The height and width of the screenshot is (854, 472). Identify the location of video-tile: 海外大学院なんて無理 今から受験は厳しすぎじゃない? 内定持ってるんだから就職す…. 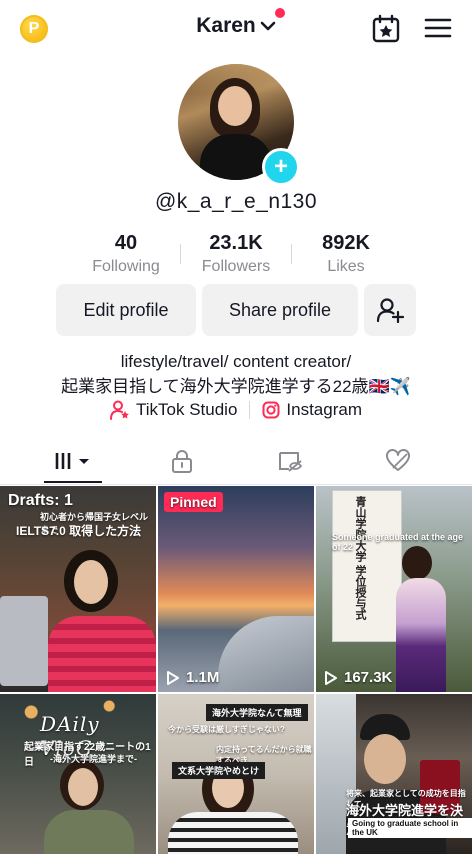
(236, 774).